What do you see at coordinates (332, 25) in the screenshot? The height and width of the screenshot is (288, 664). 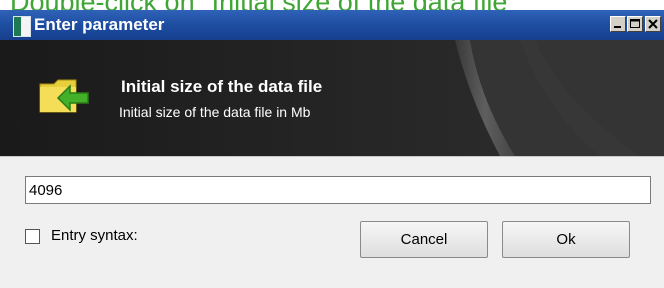 I see `title-bar: Enter parameter` at bounding box center [332, 25].